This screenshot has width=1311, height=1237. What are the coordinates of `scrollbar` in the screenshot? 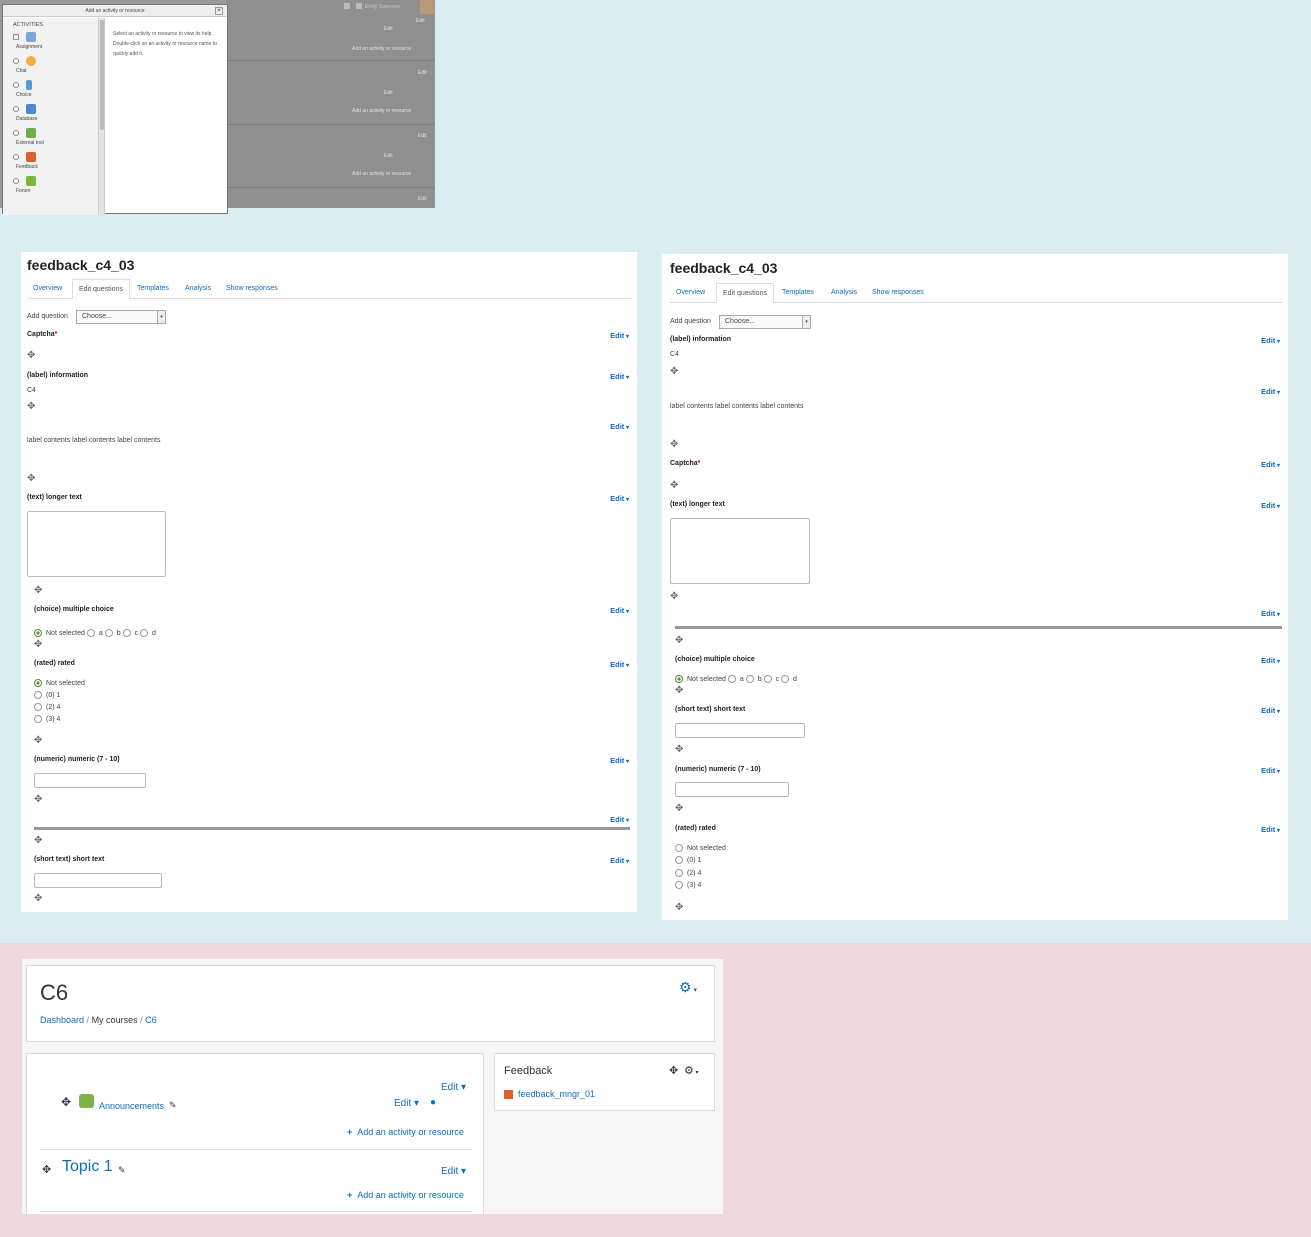 It's located at (102, 116).